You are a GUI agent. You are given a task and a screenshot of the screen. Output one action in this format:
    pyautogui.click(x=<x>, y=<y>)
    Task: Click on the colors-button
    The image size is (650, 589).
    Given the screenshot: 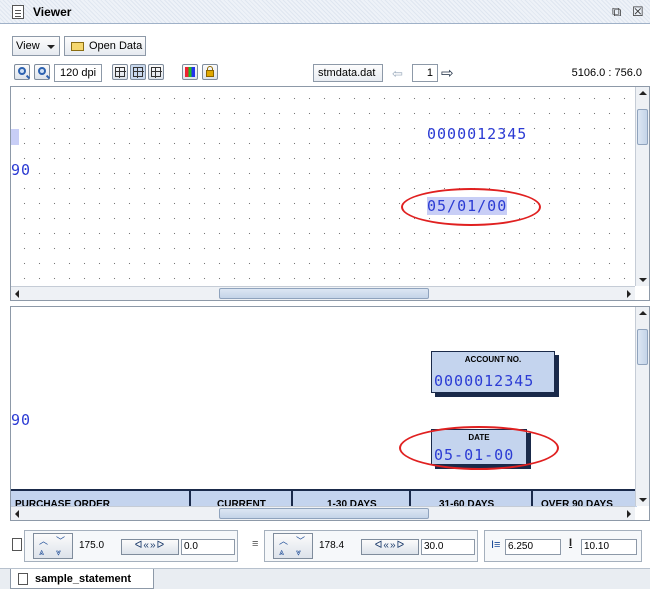 What is the action you would take?
    pyautogui.click(x=190, y=72)
    